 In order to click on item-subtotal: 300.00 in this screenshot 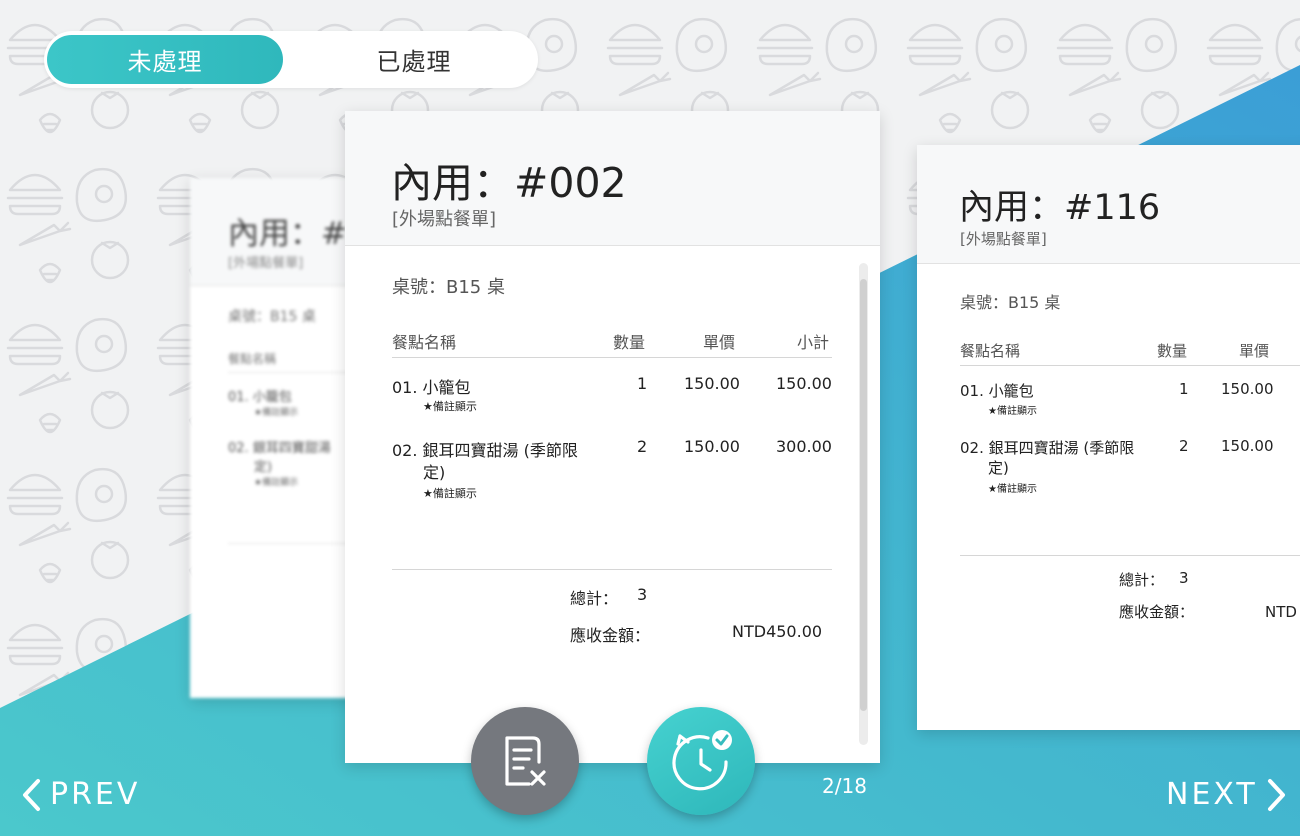, I will do `click(804, 446)`.